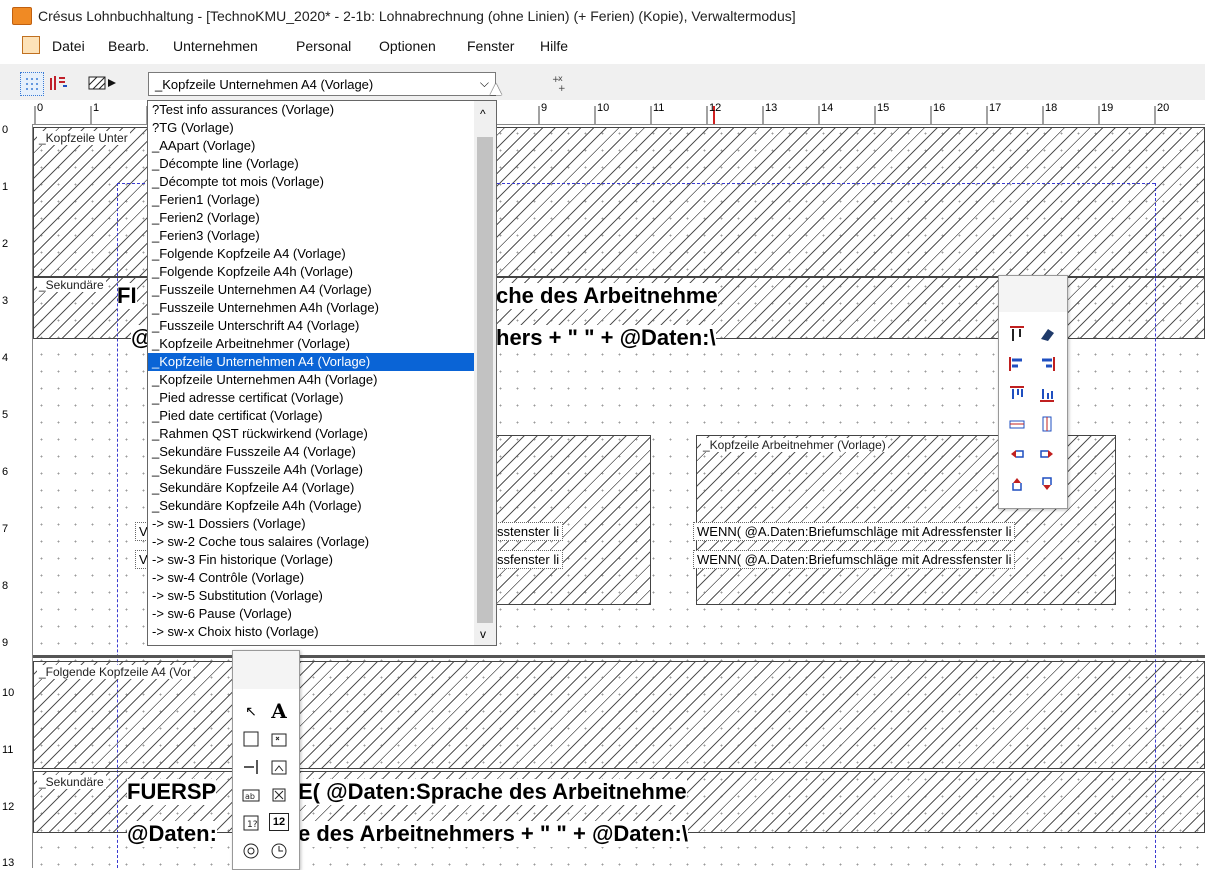 This screenshot has height=870, width=1205. What do you see at coordinates (311, 362) in the screenshot?
I see `dropdown-item: _Kopfzeile Unternehmen A4 (Vorlage)` at bounding box center [311, 362].